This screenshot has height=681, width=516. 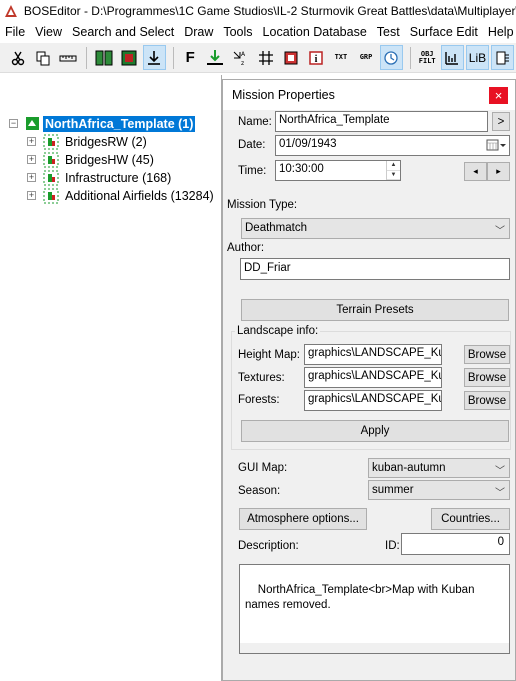 I want to click on time-field: 10:30:00 ▲ ▼, so click(x=338, y=170).